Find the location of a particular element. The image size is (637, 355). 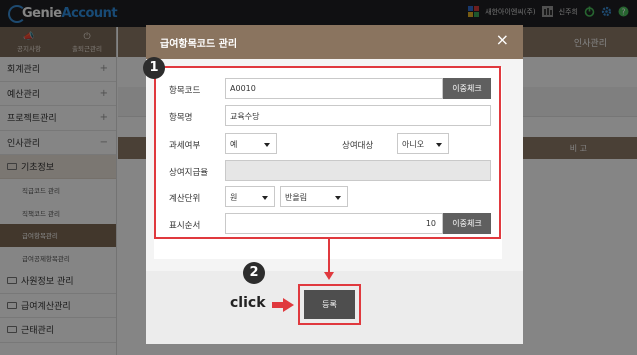

arrow-right-icon is located at coordinates (283, 305).